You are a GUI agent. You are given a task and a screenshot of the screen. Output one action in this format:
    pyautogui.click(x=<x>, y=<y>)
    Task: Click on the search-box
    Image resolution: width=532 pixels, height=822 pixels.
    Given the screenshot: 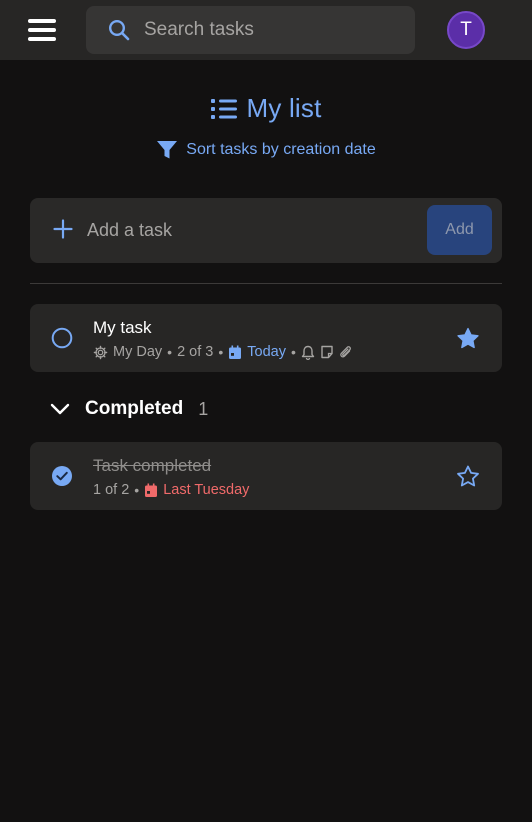 What is the action you would take?
    pyautogui.click(x=250, y=30)
    